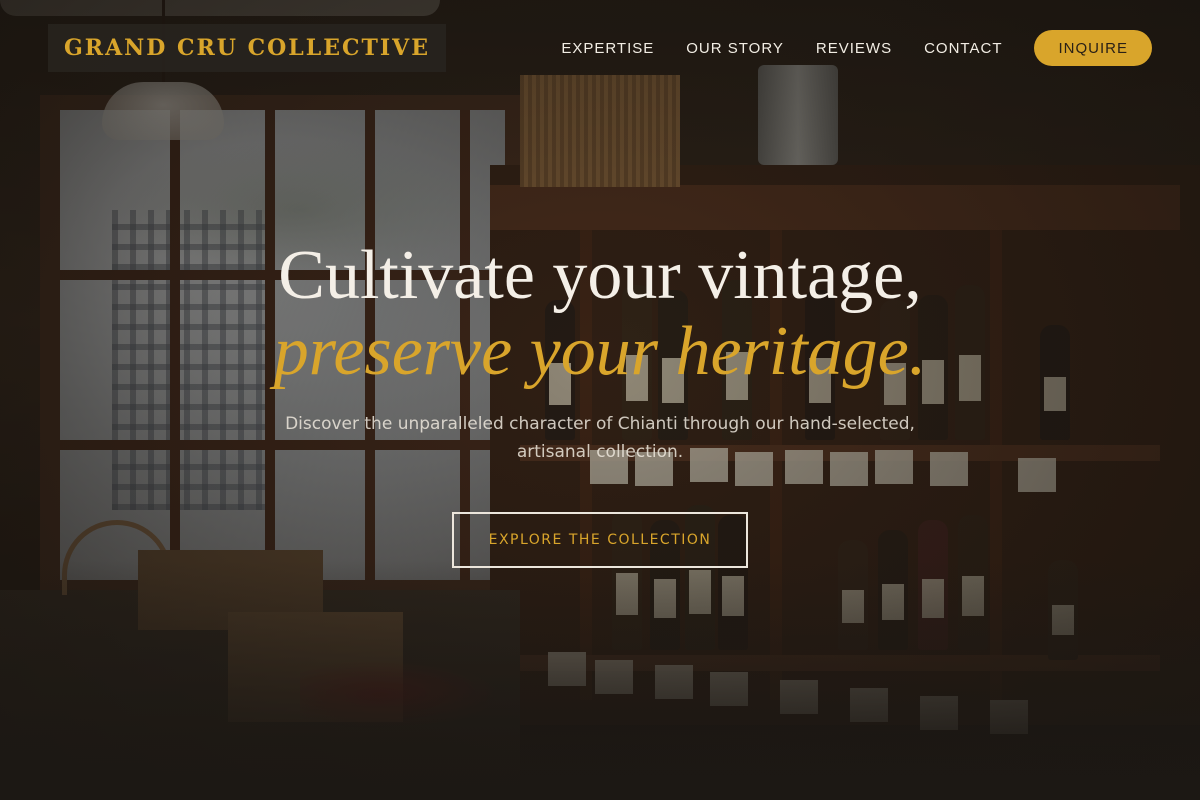 The width and height of the screenshot is (1200, 800). What do you see at coordinates (600, 275) in the screenshot?
I see `hero-headline-line-1: Cultivate your vintage,` at bounding box center [600, 275].